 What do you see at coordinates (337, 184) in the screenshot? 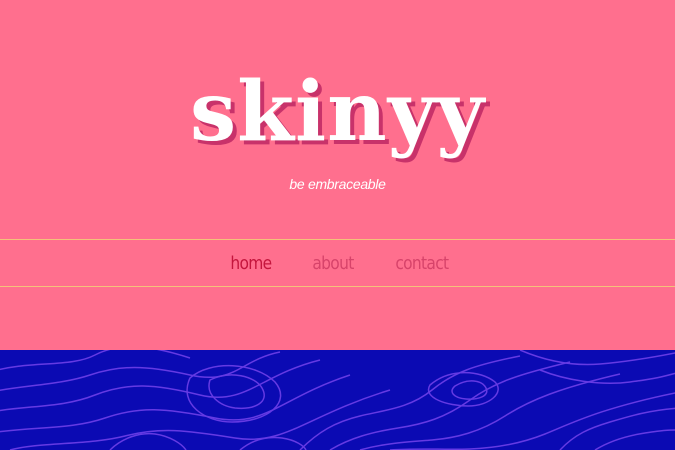
I see `site-tagline: be embraceable` at bounding box center [337, 184].